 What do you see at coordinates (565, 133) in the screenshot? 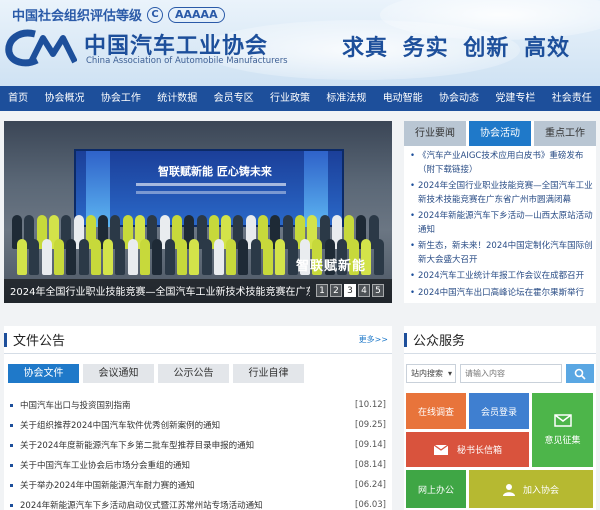
I see `tab-key-work: 重点工作` at bounding box center [565, 133].